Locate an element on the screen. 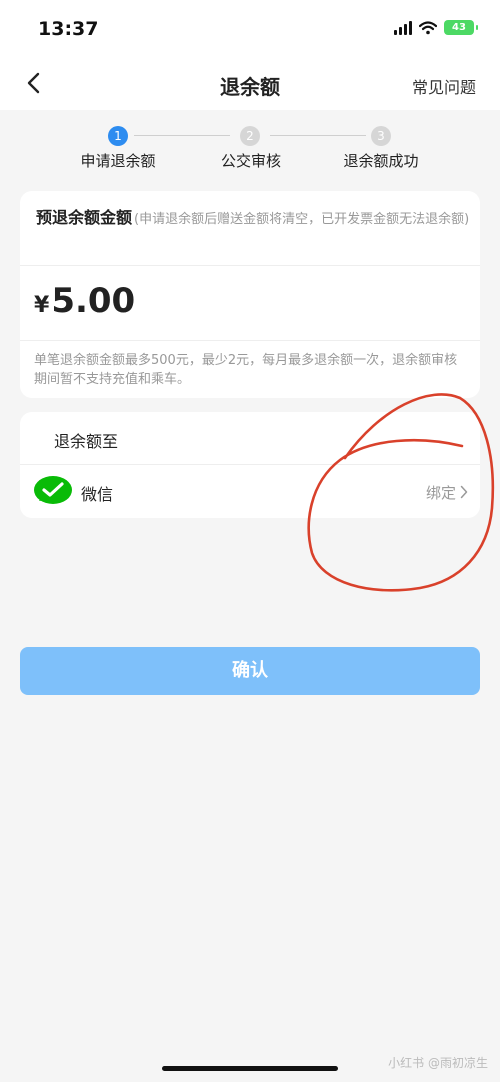 The height and width of the screenshot is (1082, 500). amount-number: 5.00 is located at coordinates (93, 301).